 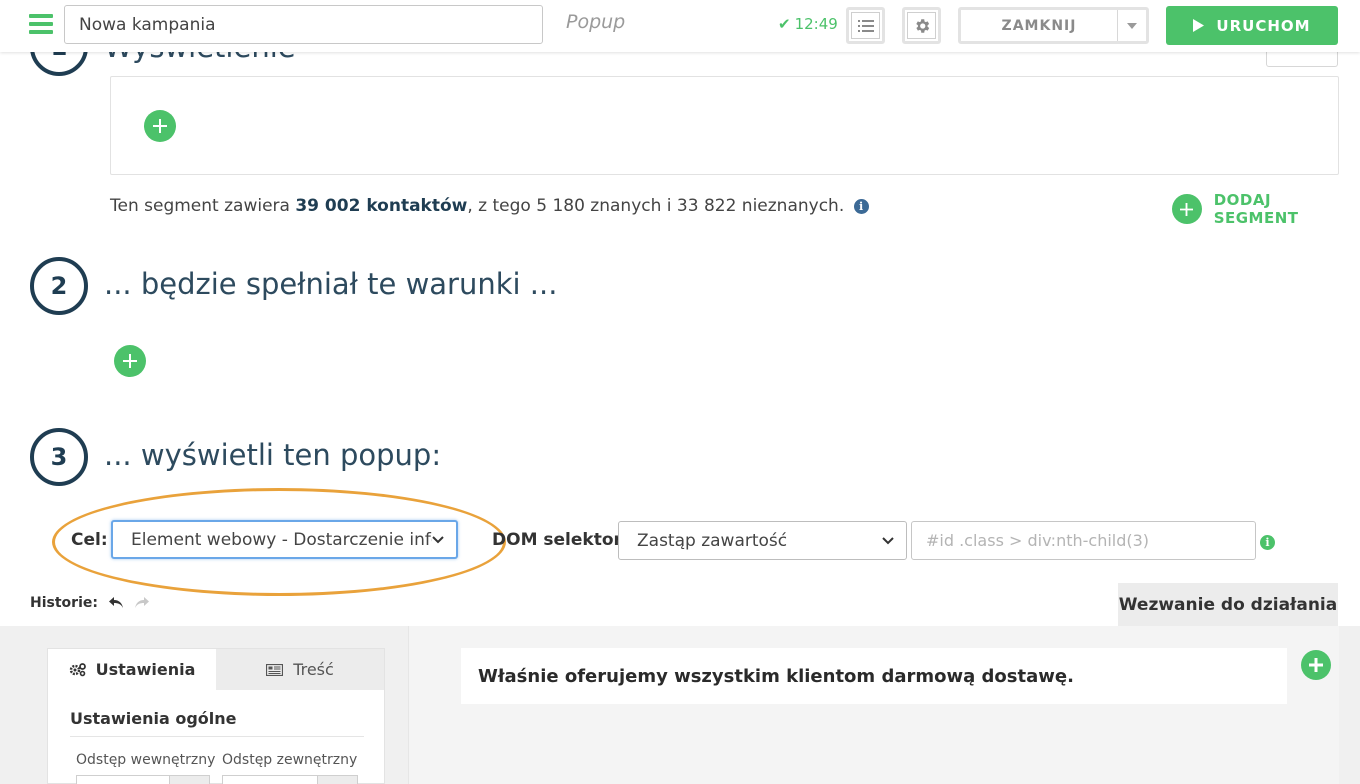 What do you see at coordinates (816, 24) in the screenshot?
I see `save-time: 12:49` at bounding box center [816, 24].